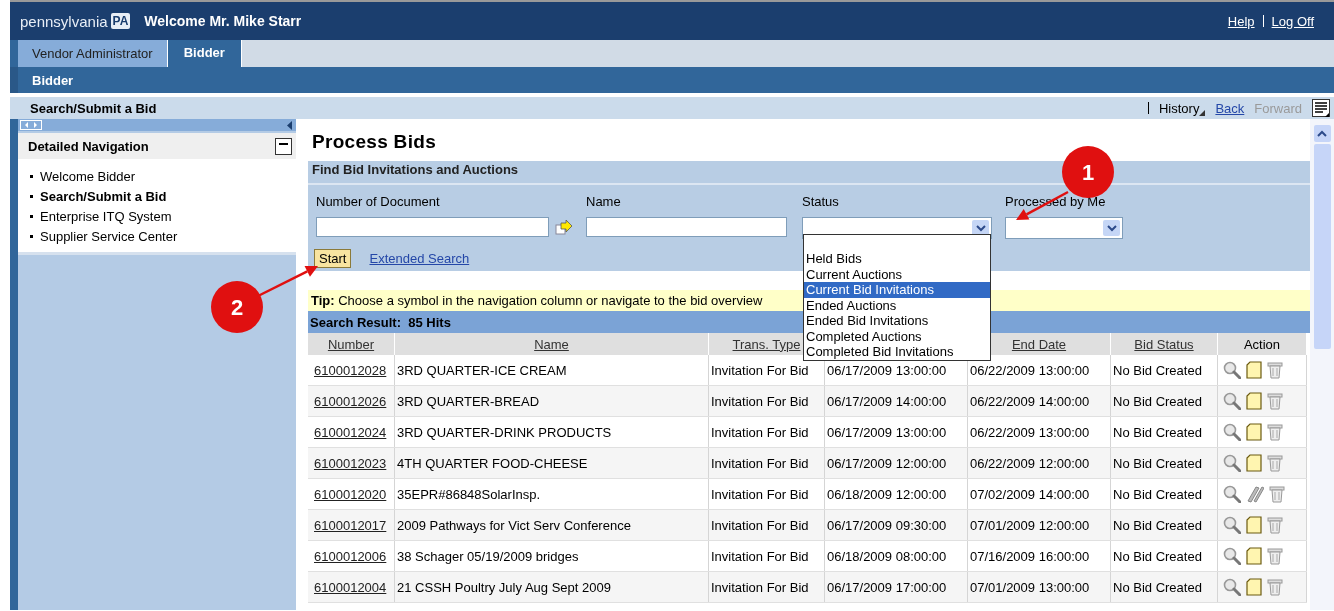  What do you see at coordinates (897, 259) in the screenshot?
I see `dropdown-option: Held Bids` at bounding box center [897, 259].